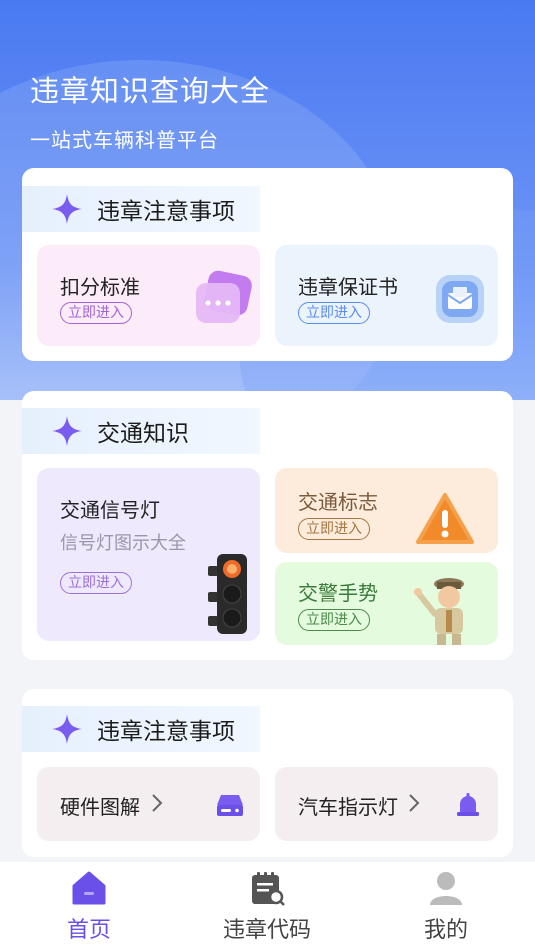  Describe the element at coordinates (124, 141) in the screenshot. I see `page-subtitle: 一站式车辆科普平台` at that location.